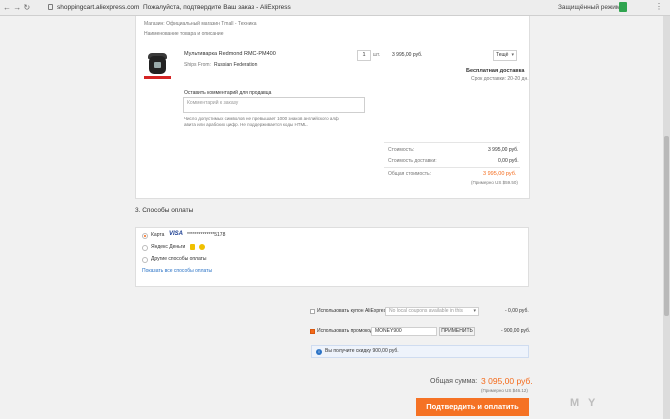  I want to click on other-methods-label: Другие способы оплаты, so click(179, 259).